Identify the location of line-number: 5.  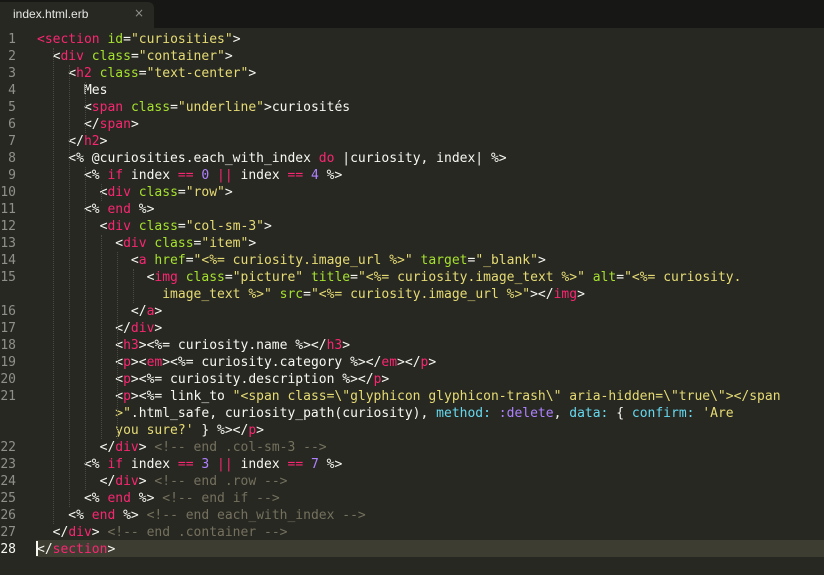
(12, 107).